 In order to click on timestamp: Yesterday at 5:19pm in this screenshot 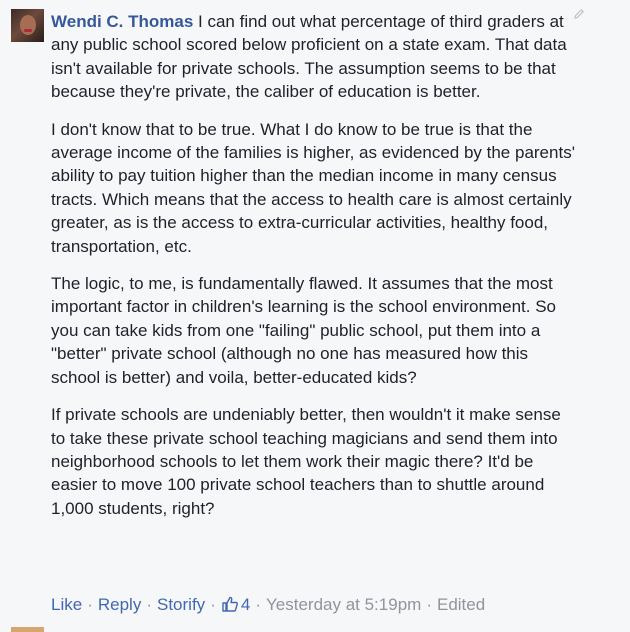, I will do `click(343, 604)`.